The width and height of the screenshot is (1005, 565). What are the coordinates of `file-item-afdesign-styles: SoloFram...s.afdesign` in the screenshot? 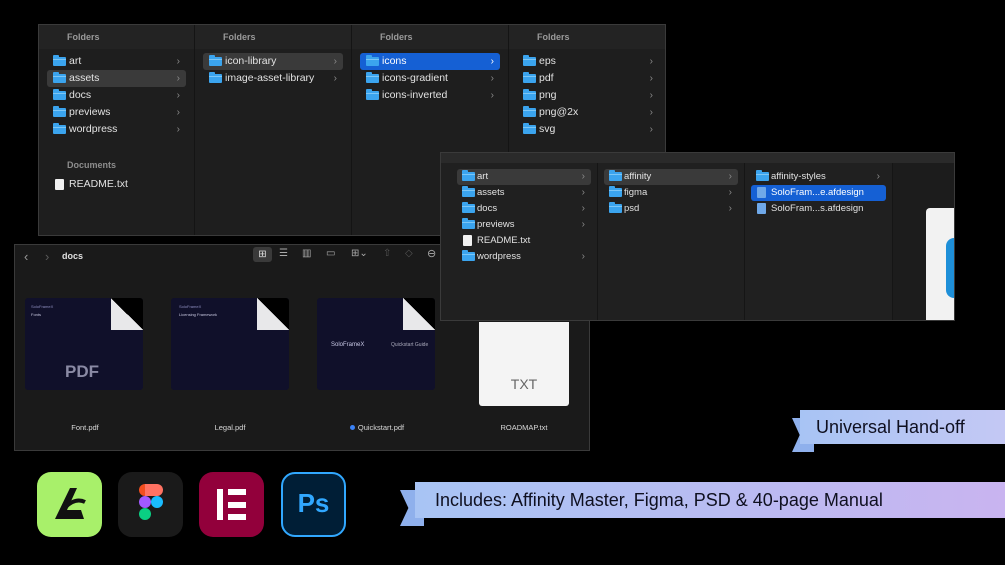 It's located at (818, 209).